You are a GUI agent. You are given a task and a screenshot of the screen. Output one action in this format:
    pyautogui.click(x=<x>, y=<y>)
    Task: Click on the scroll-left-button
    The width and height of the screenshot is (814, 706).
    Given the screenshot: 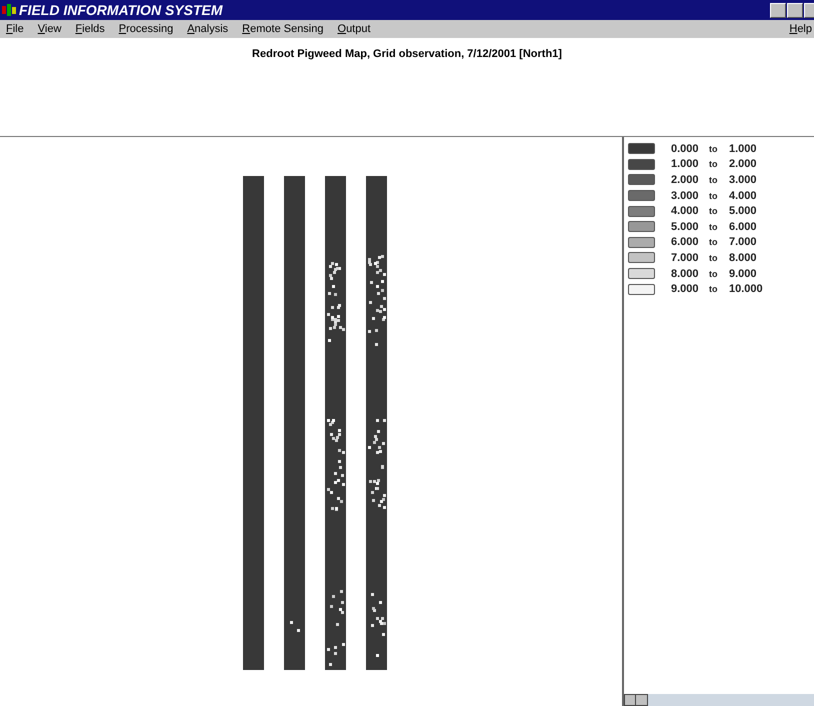 What is the action you would take?
    pyautogui.click(x=630, y=700)
    